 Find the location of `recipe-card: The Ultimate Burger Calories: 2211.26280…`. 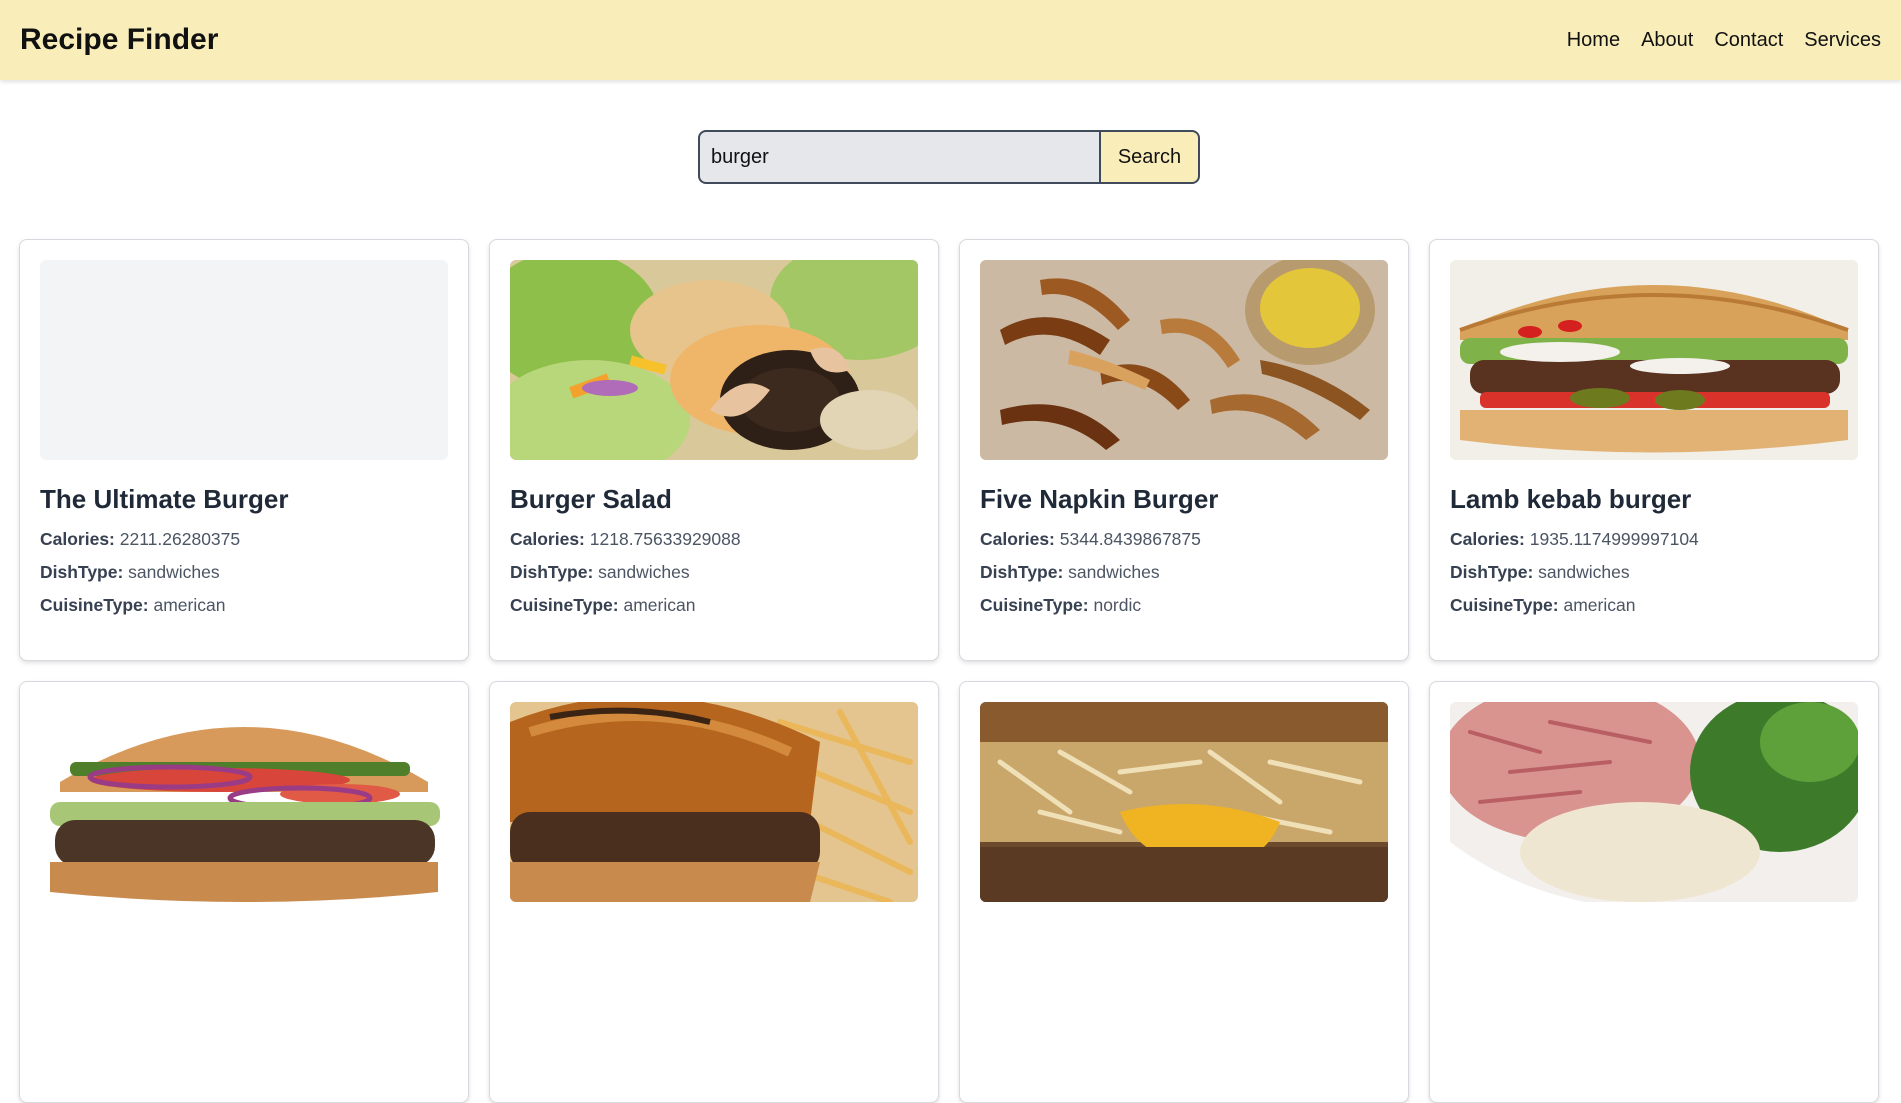

recipe-card: The Ultimate Burger Calories: 2211.26280… is located at coordinates (244, 450).